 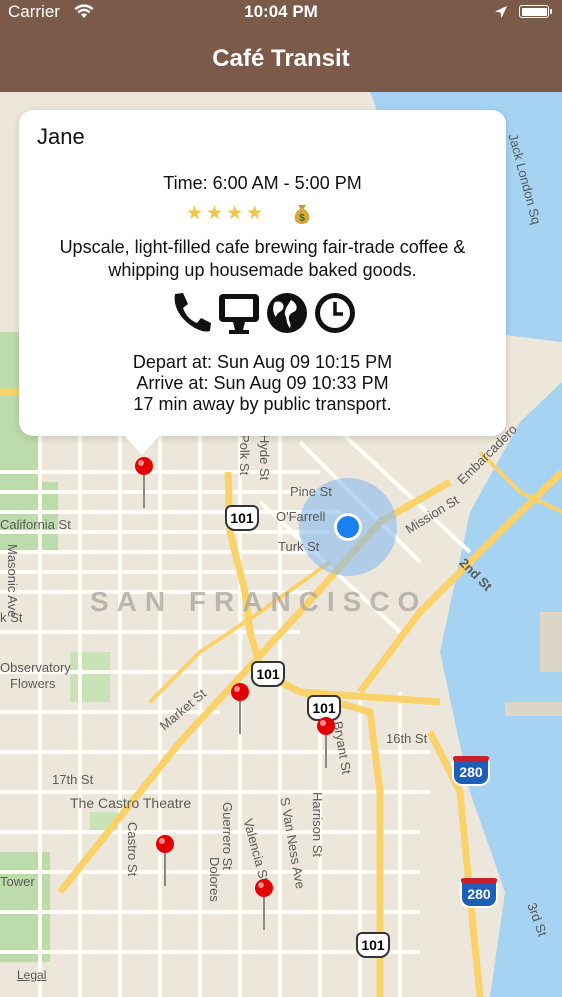 I want to click on street-label: Guerrero St, so click(x=227, y=836).